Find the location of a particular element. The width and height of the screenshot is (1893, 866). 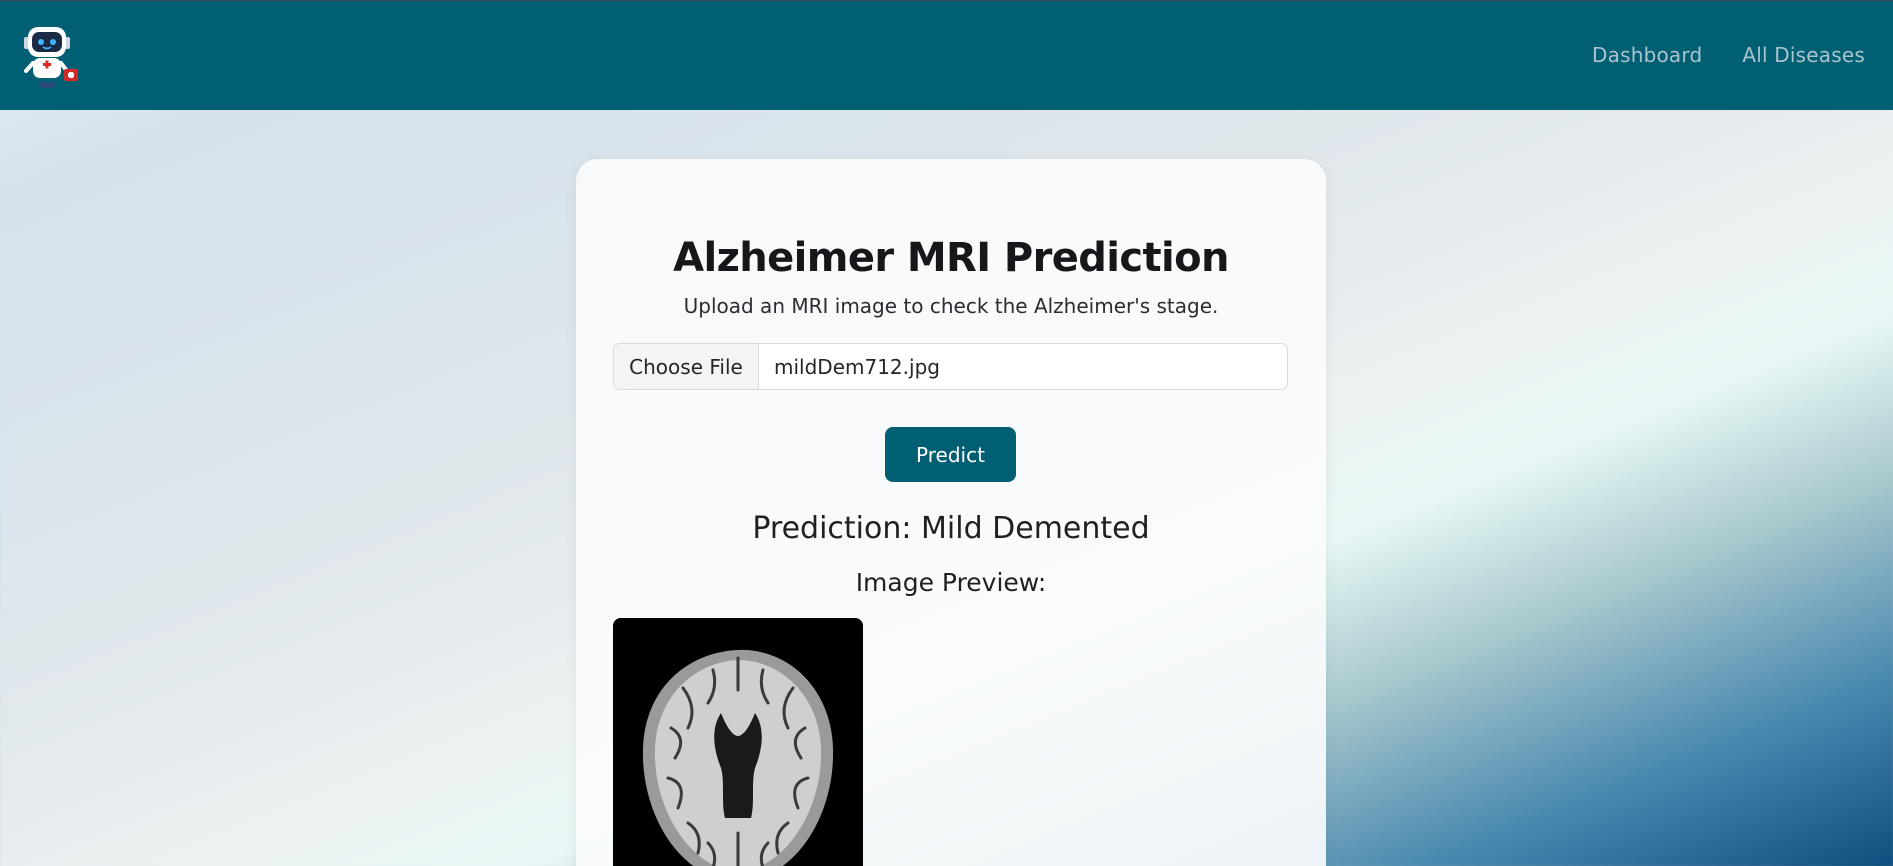

predict-button: Predict is located at coordinates (950, 454).